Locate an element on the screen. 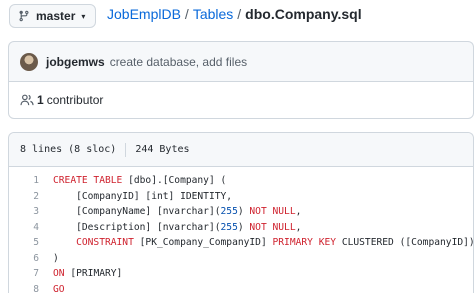  line-code: [CompanyName] [nvarchar](255) NOT NULL, is located at coordinates (170, 211).